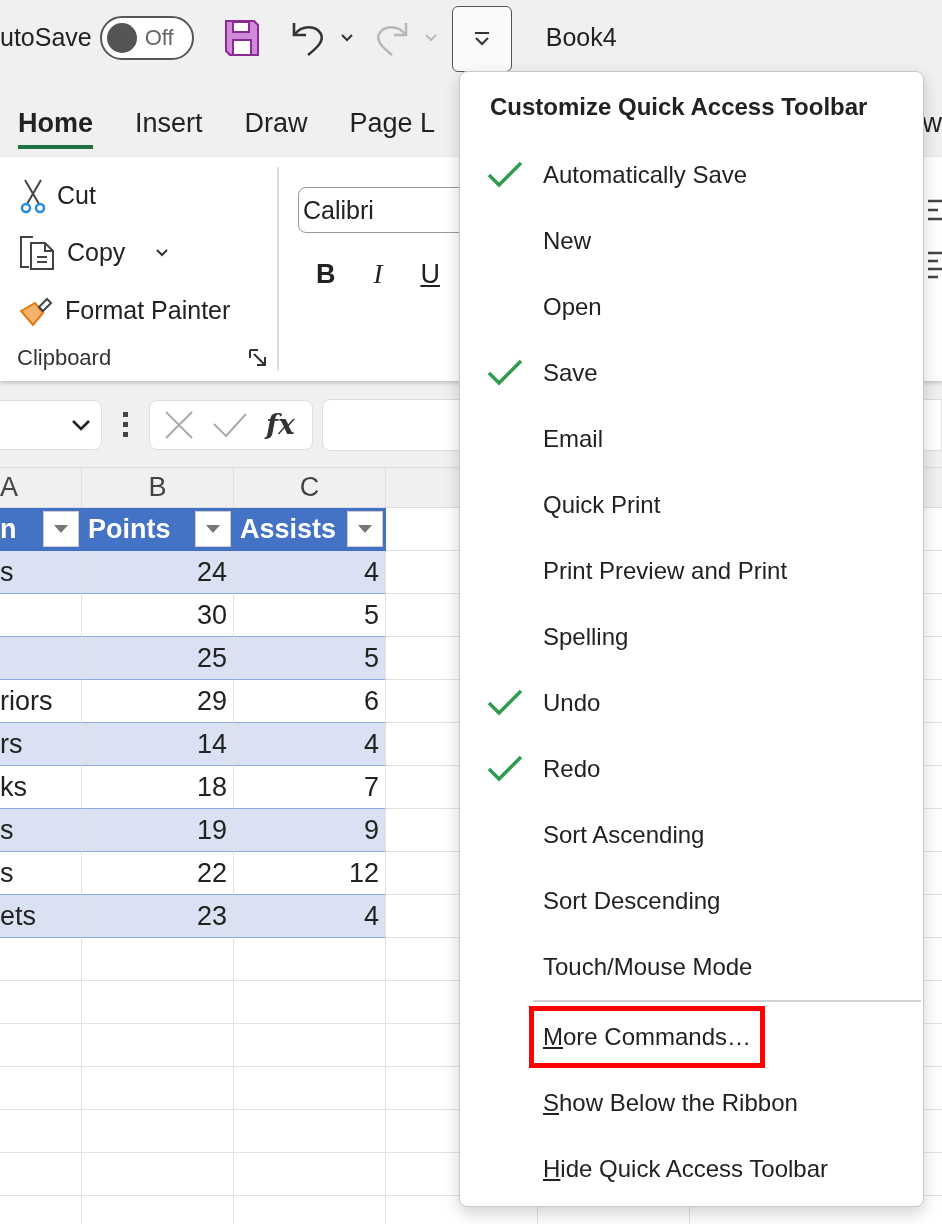  I want to click on underline-button: U, so click(430, 274).